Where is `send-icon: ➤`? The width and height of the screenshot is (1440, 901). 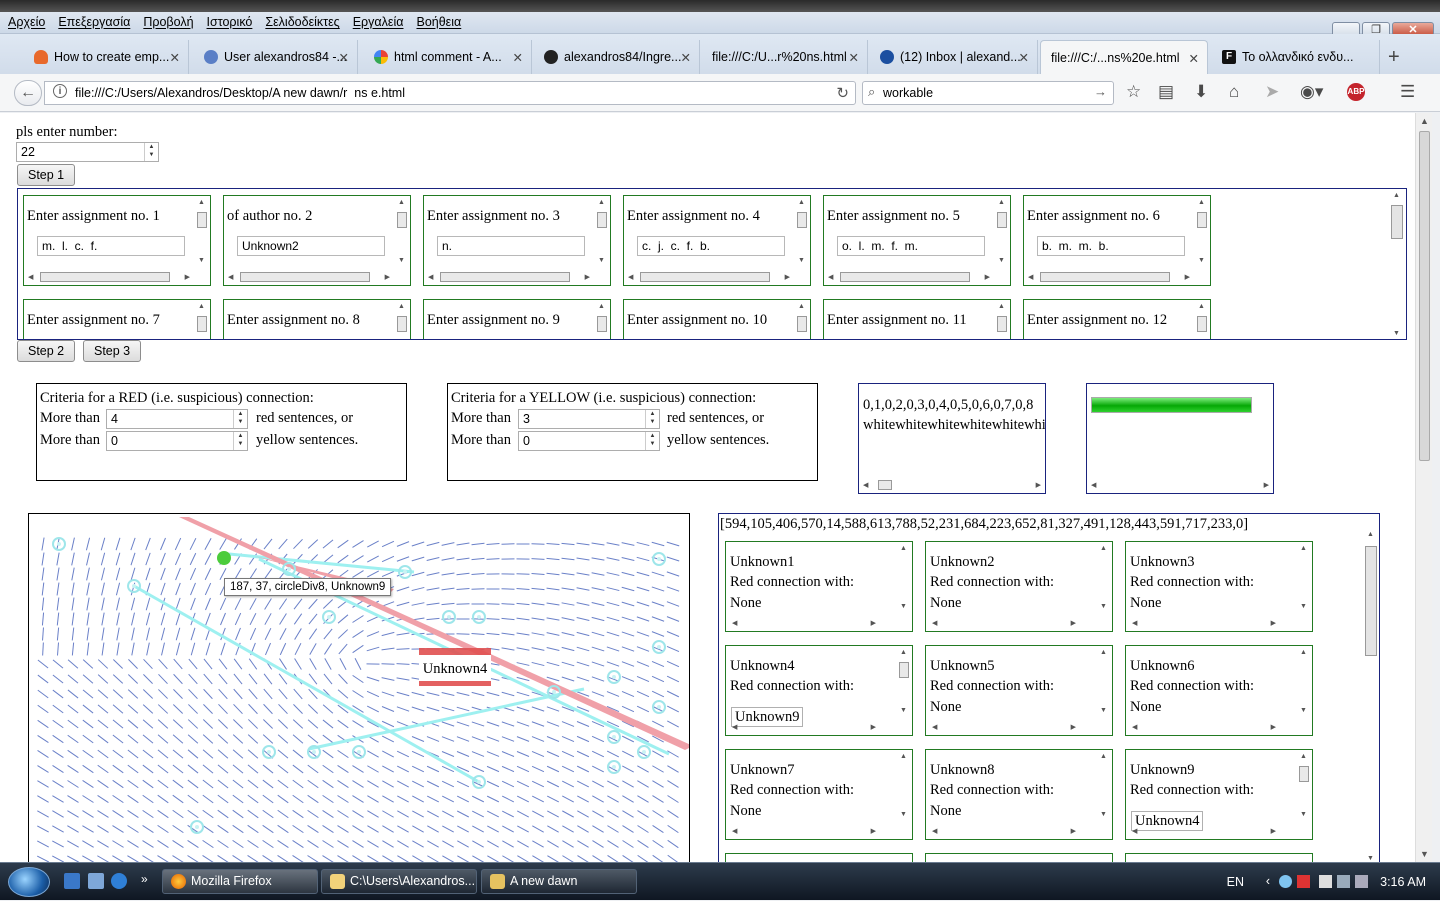 send-icon: ➤ is located at coordinates (1272, 92).